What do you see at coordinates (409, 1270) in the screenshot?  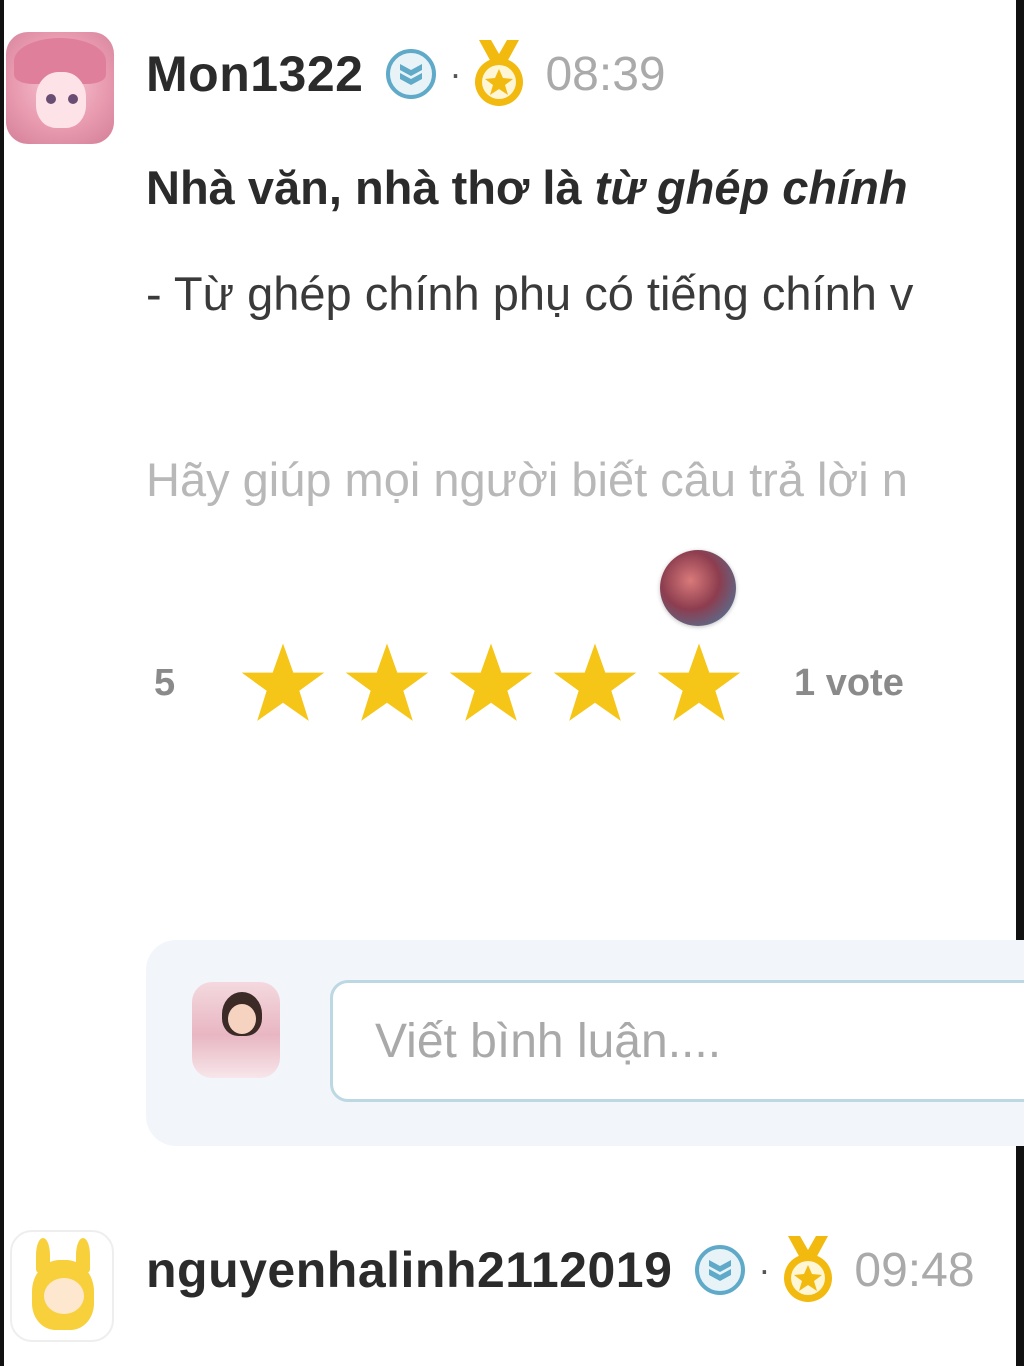 I see `username: nguyenhalinh2112019` at bounding box center [409, 1270].